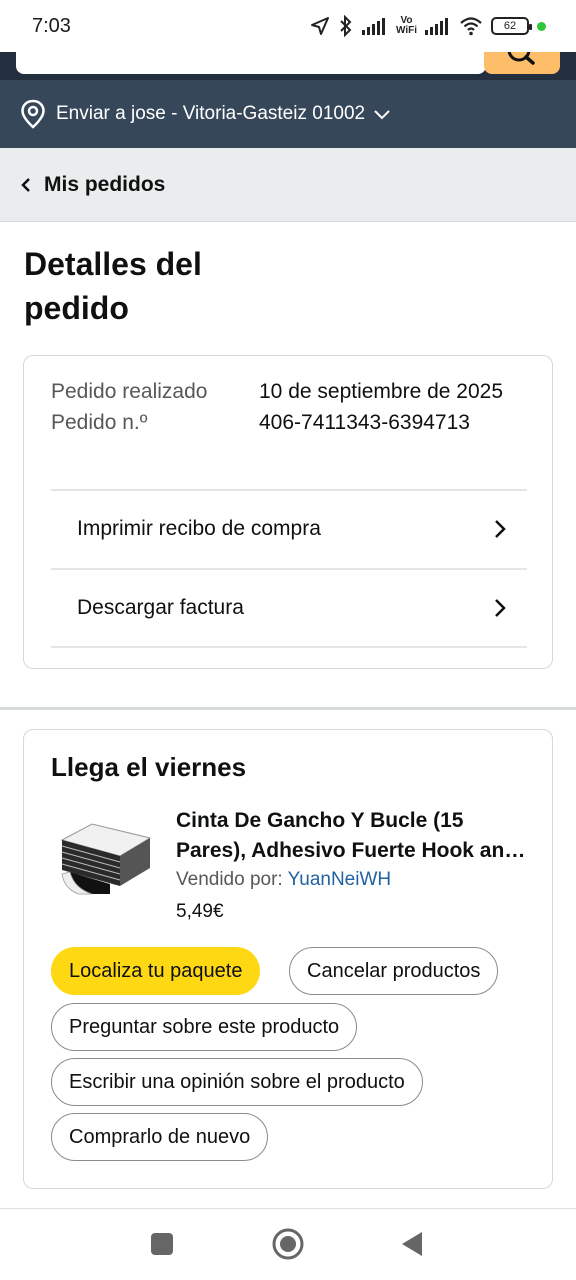 The width and height of the screenshot is (576, 1280). Describe the element at coordinates (232, 879) in the screenshot. I see `seller-label: Vendido por:` at that location.